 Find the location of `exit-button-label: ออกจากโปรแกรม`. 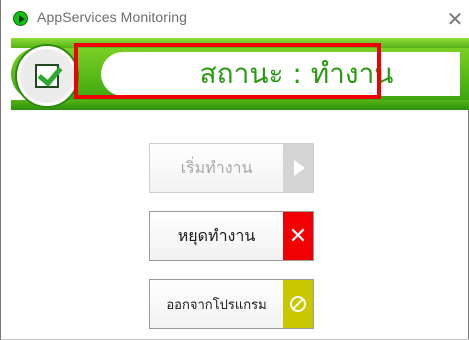

exit-button-label: ออกจากโปรแกรม is located at coordinates (216, 304).